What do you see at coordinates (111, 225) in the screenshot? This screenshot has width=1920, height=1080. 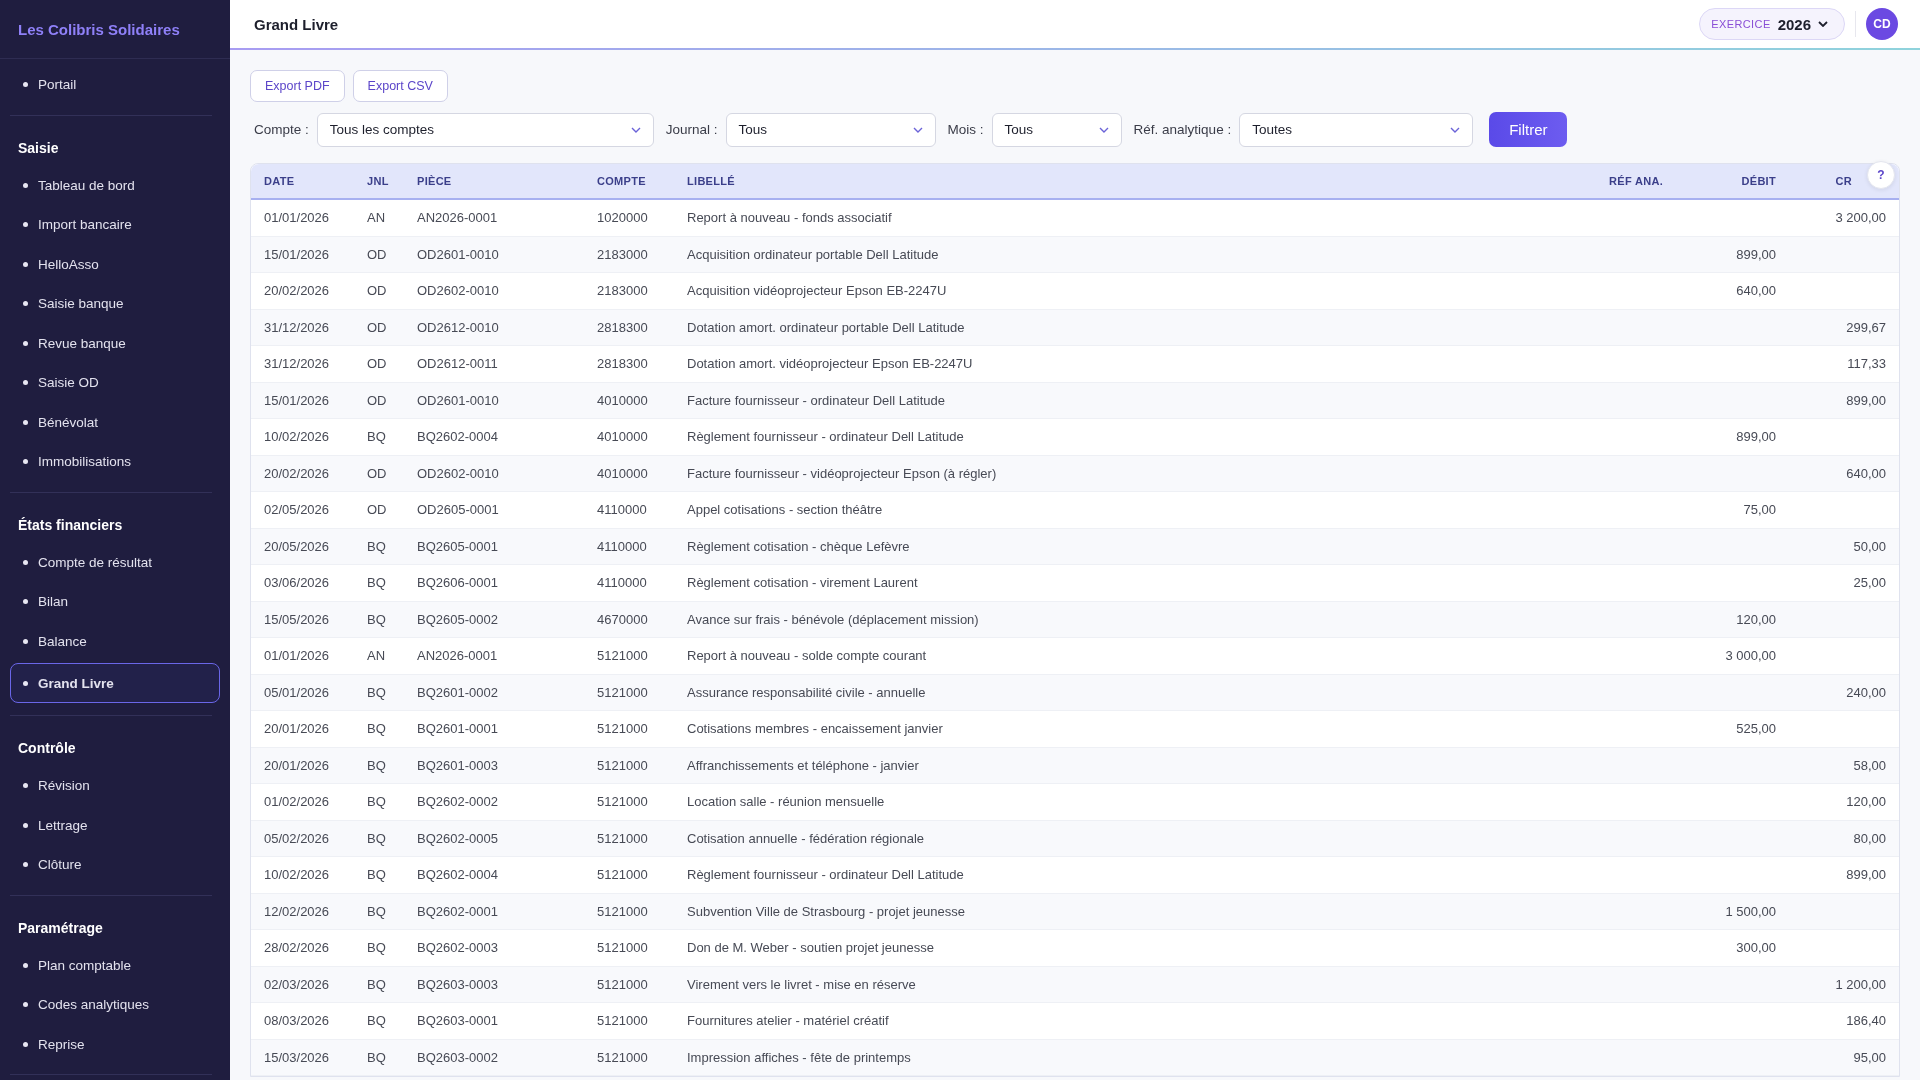 I see `nav-item: Import bancaire` at bounding box center [111, 225].